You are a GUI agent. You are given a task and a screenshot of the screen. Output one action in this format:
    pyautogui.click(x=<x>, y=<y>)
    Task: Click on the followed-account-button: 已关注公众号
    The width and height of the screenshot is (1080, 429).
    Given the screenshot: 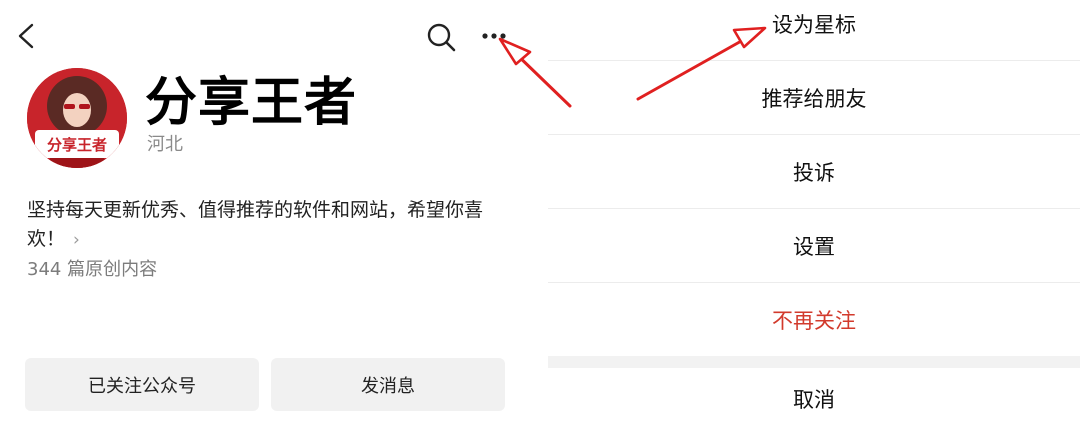 What is the action you would take?
    pyautogui.click(x=142, y=384)
    